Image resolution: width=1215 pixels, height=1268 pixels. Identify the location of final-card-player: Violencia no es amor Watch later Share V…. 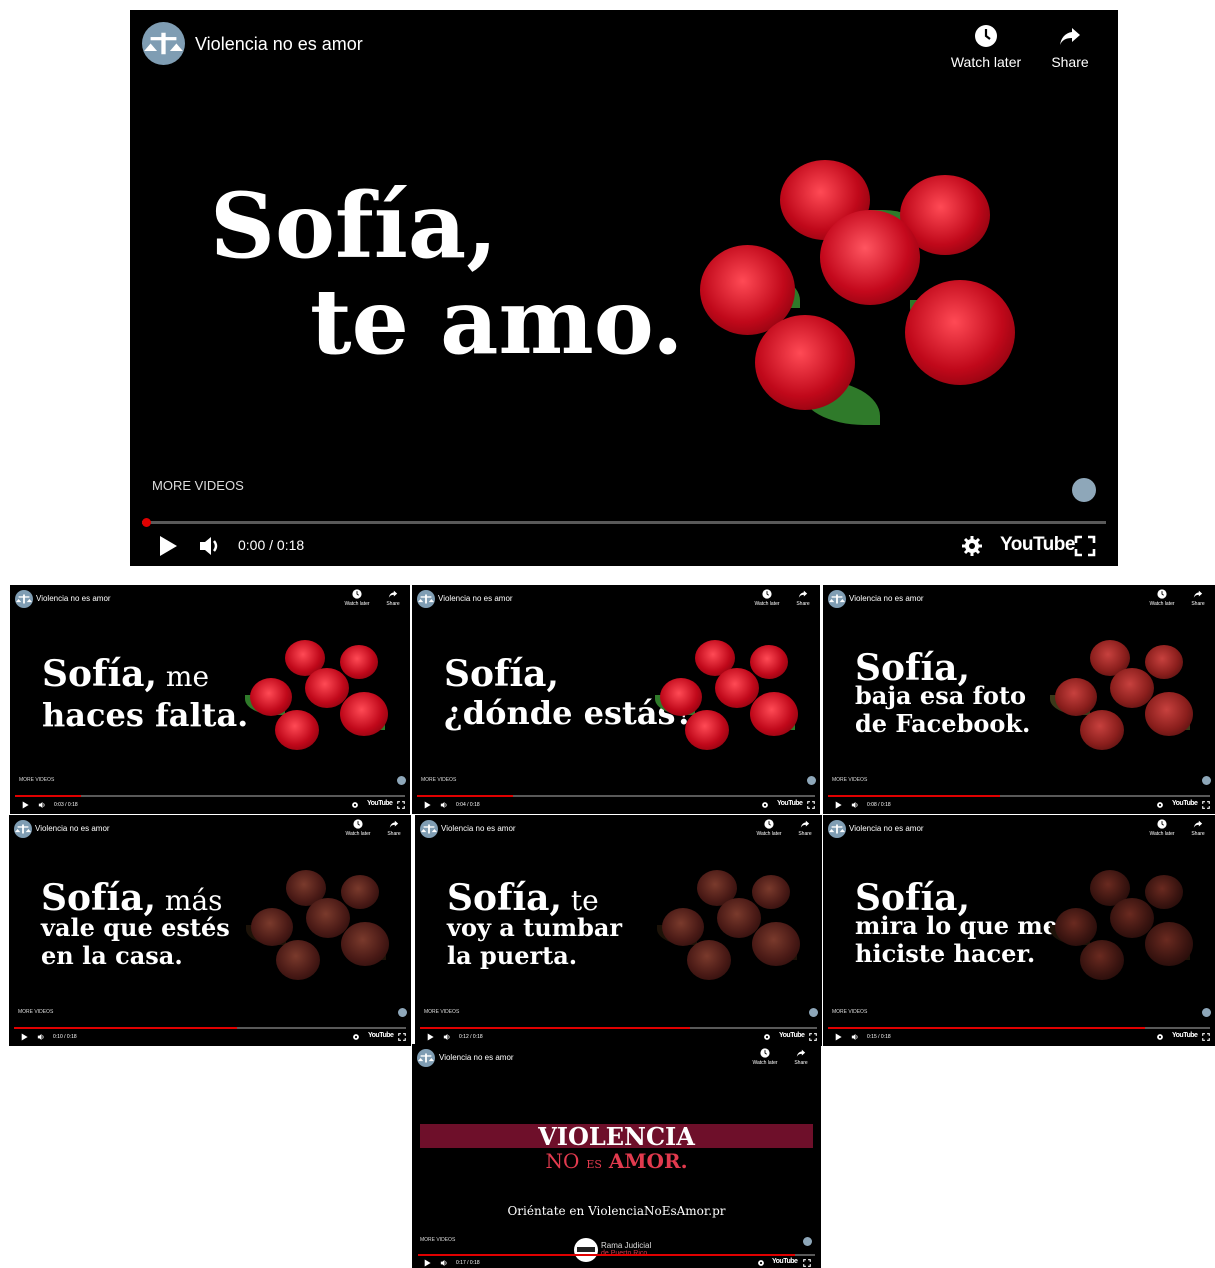
(616, 1156).